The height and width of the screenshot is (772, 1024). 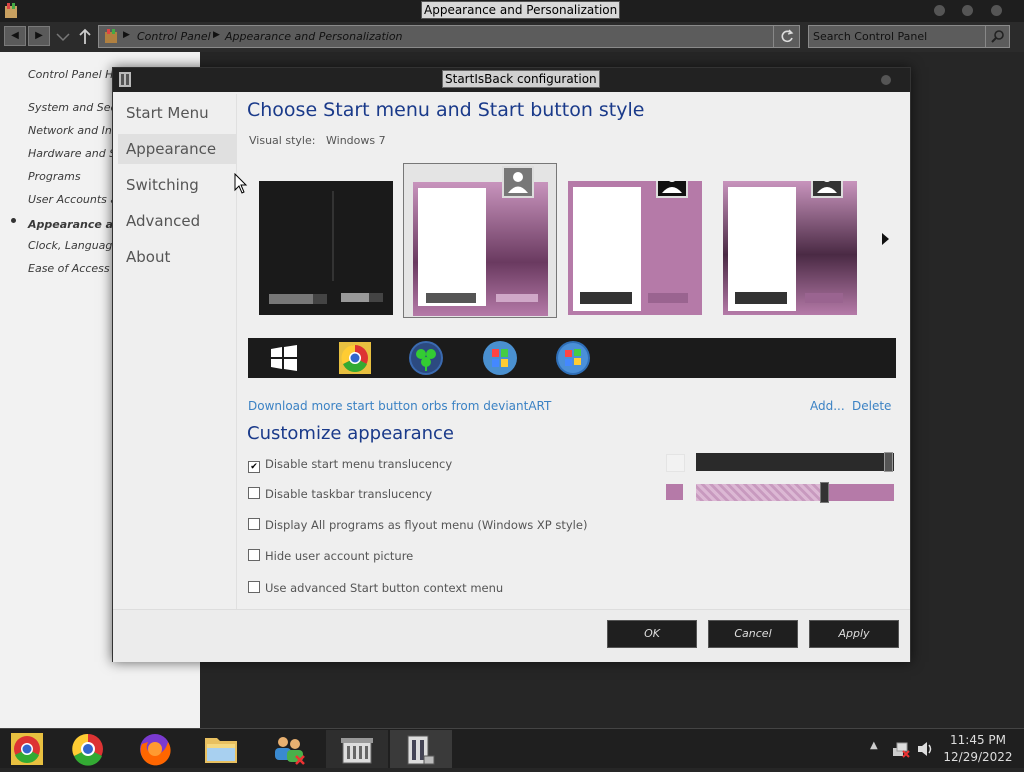 I want to click on search-icon, so click(x=997, y=36).